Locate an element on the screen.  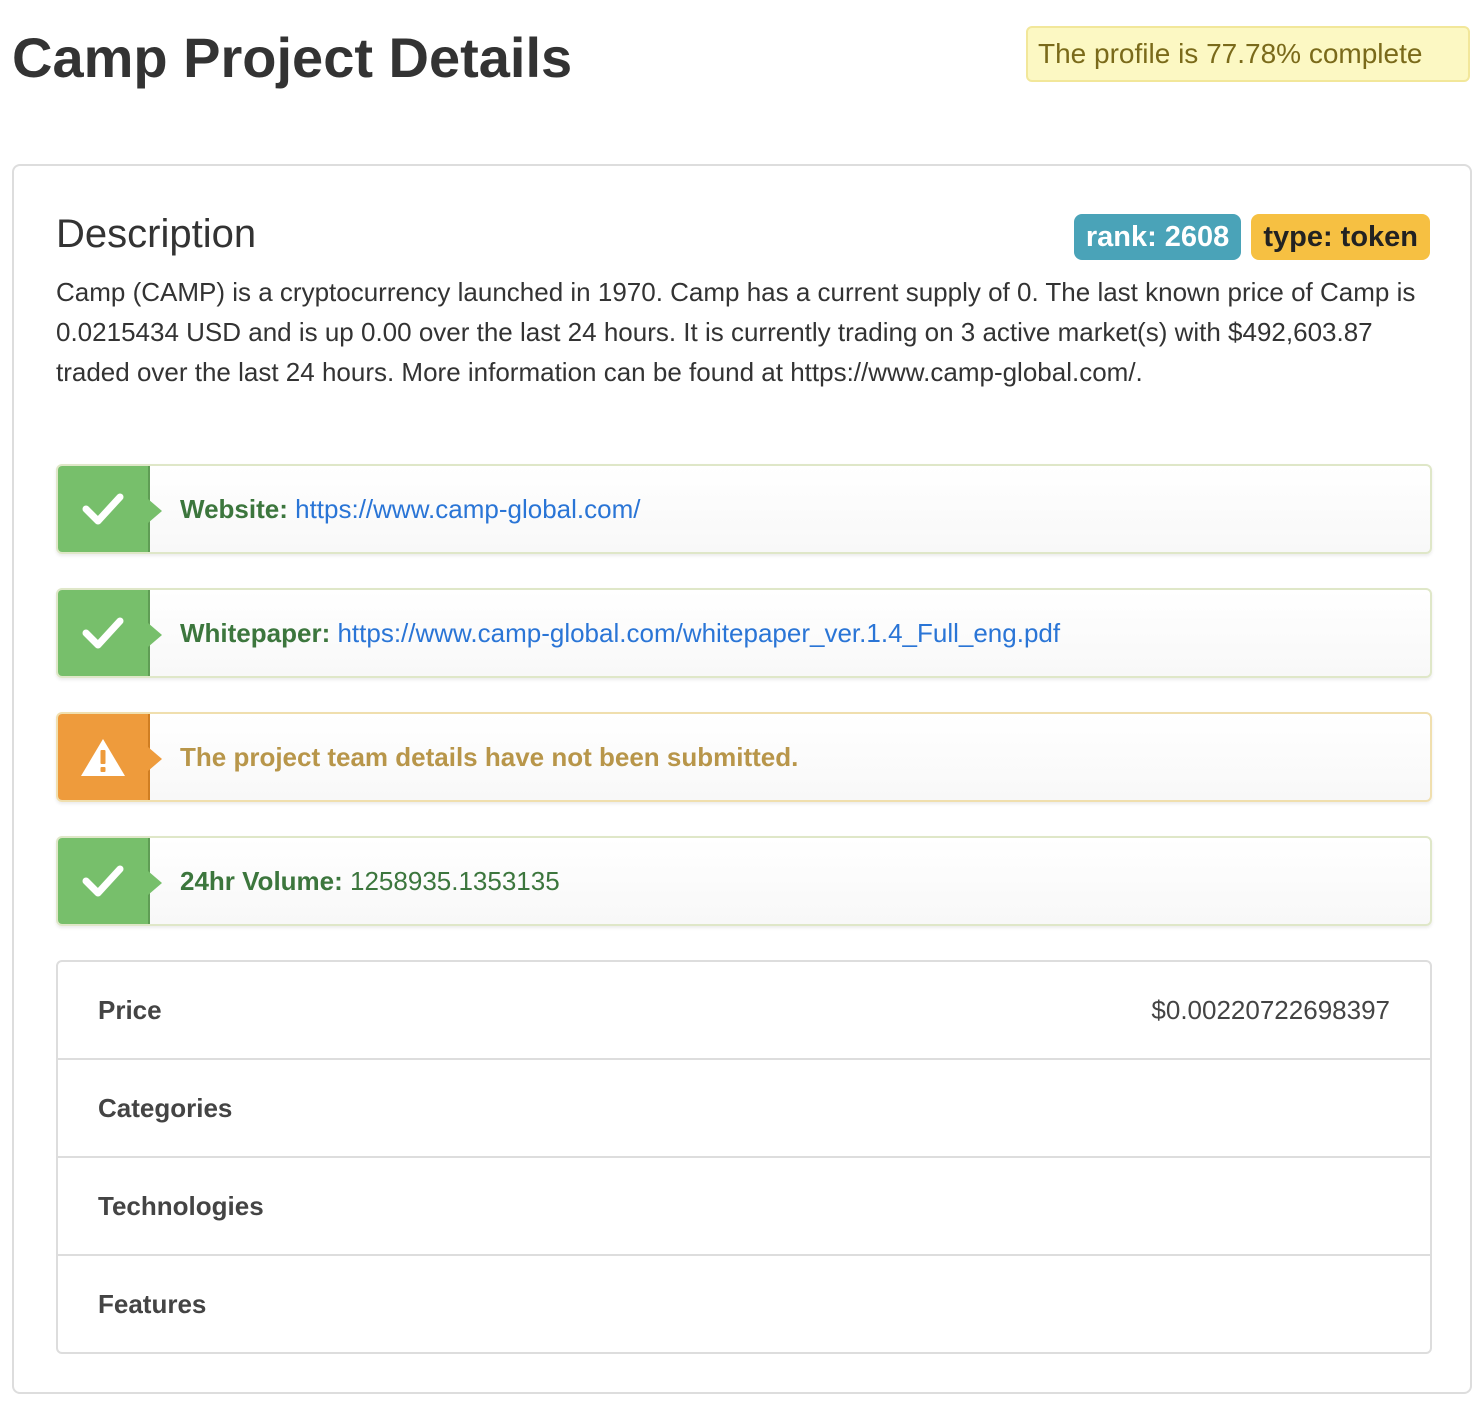
type-badge: type: token is located at coordinates (1340, 237).